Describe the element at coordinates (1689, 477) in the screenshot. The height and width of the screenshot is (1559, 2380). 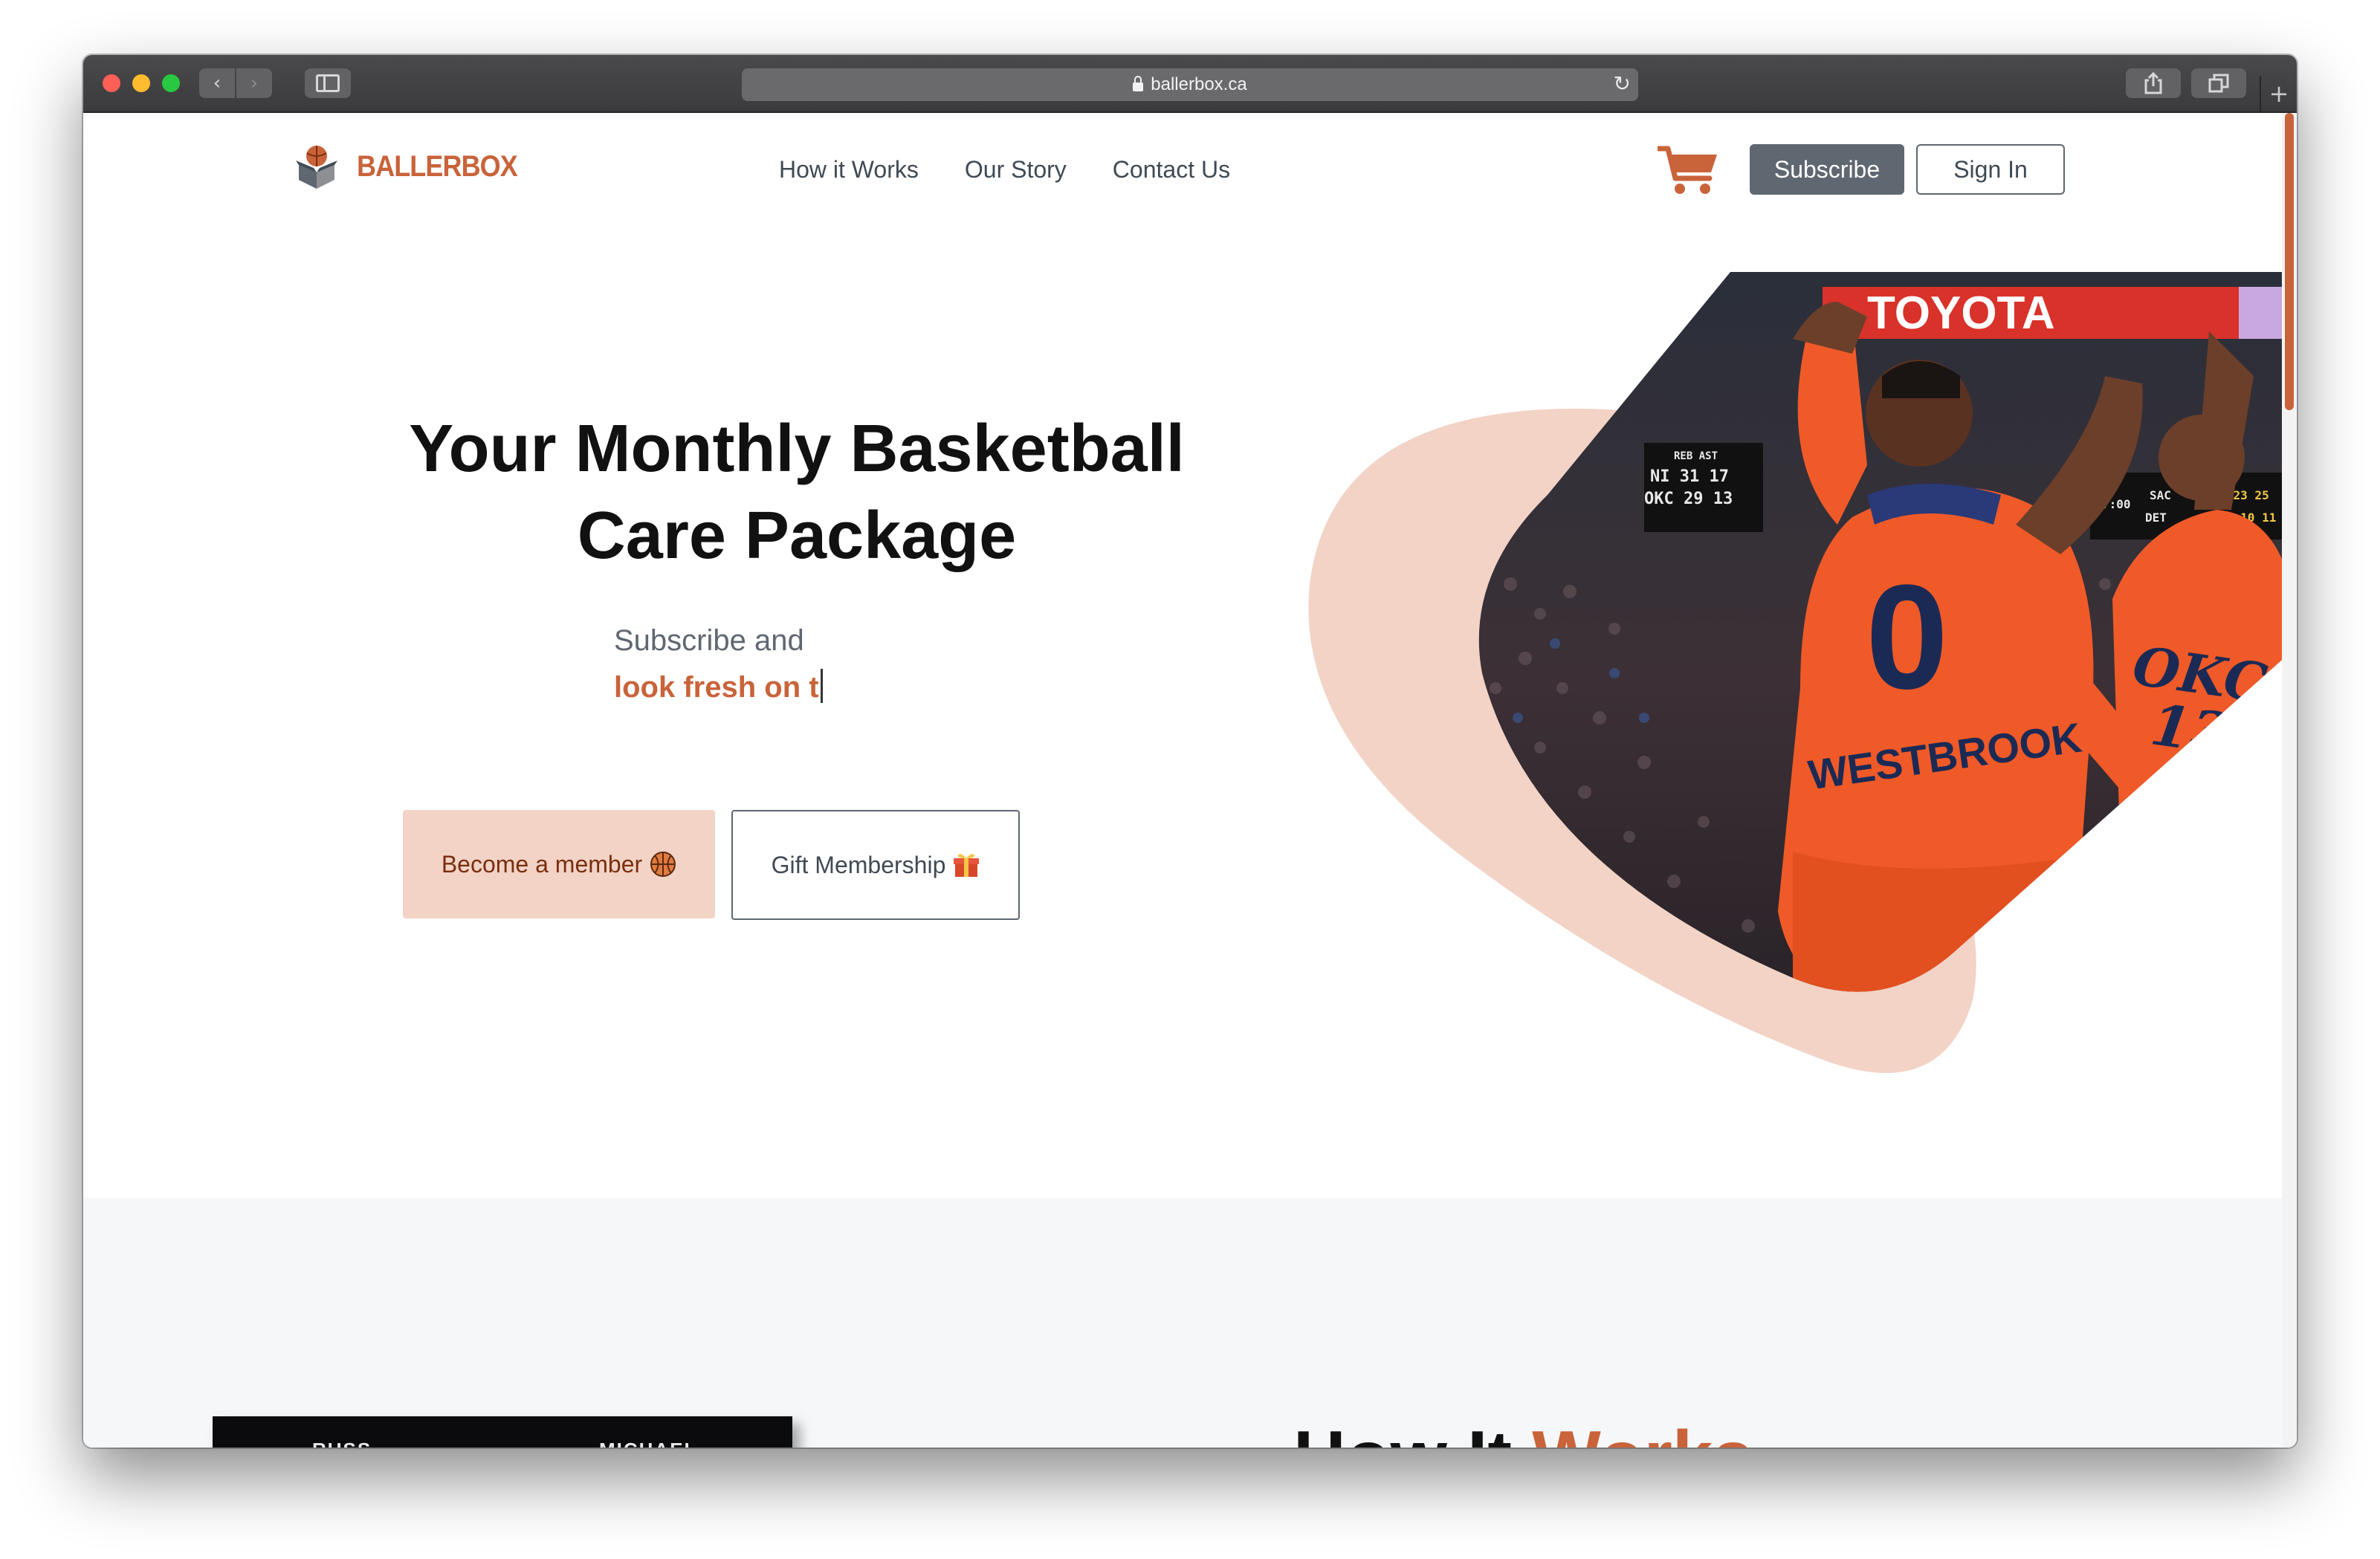
I see `scoreboard-left-2: NI 31 17` at that location.